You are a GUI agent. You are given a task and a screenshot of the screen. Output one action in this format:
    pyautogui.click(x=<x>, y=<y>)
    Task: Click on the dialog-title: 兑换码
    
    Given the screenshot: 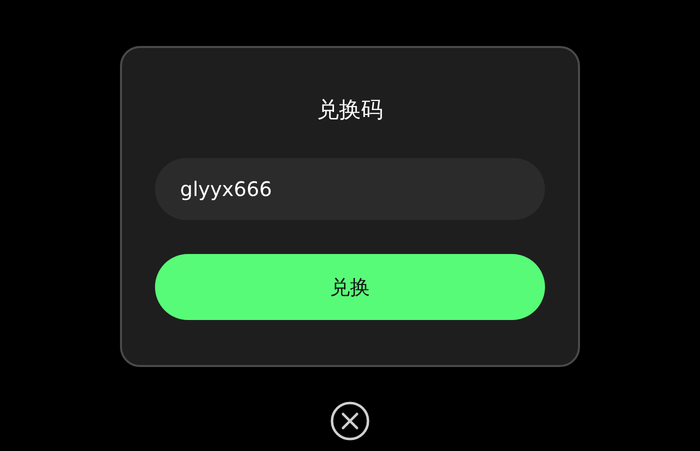 What is the action you would take?
    pyautogui.click(x=350, y=111)
    